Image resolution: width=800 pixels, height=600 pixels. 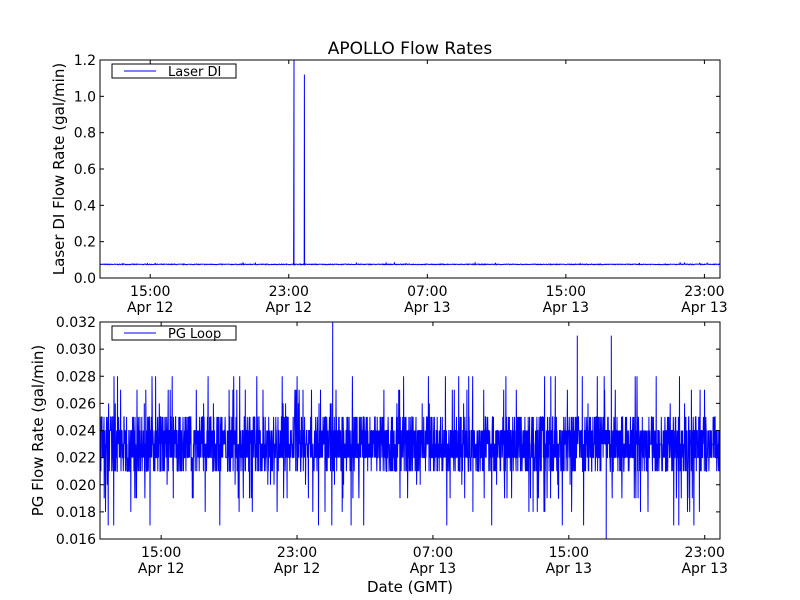 I want to click on y-tick-label: 0.2, so click(x=85, y=243).